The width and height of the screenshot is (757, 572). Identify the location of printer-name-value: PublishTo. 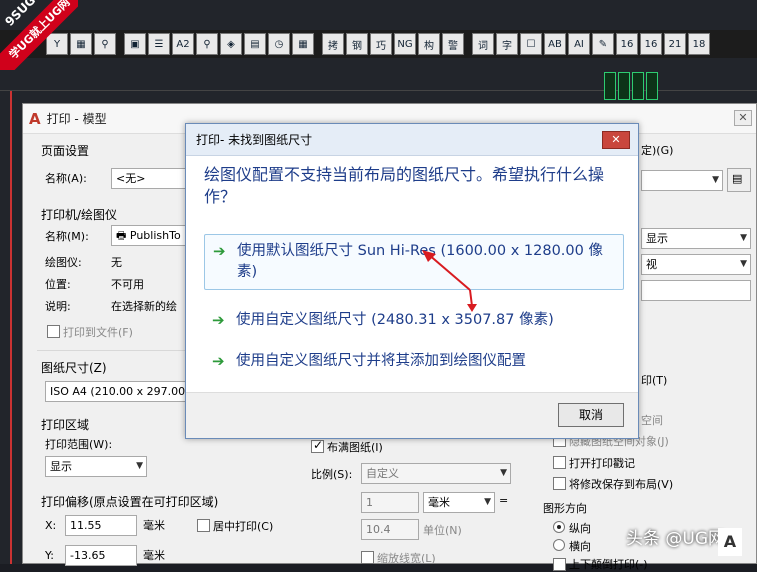
(155, 235).